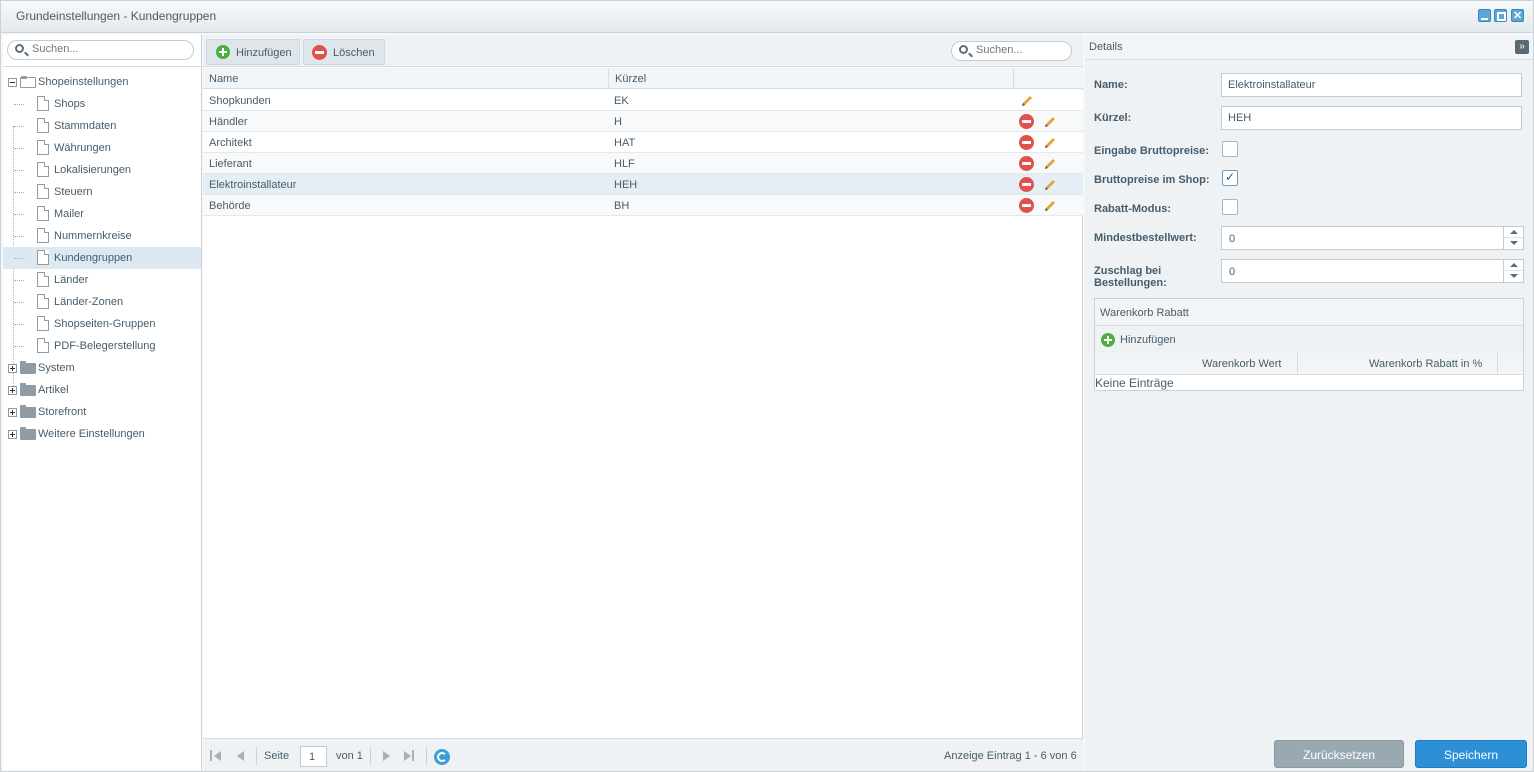 Image resolution: width=1534 pixels, height=772 pixels. I want to click on tree-item-kundengruppen: Kundengruppen, so click(102, 258).